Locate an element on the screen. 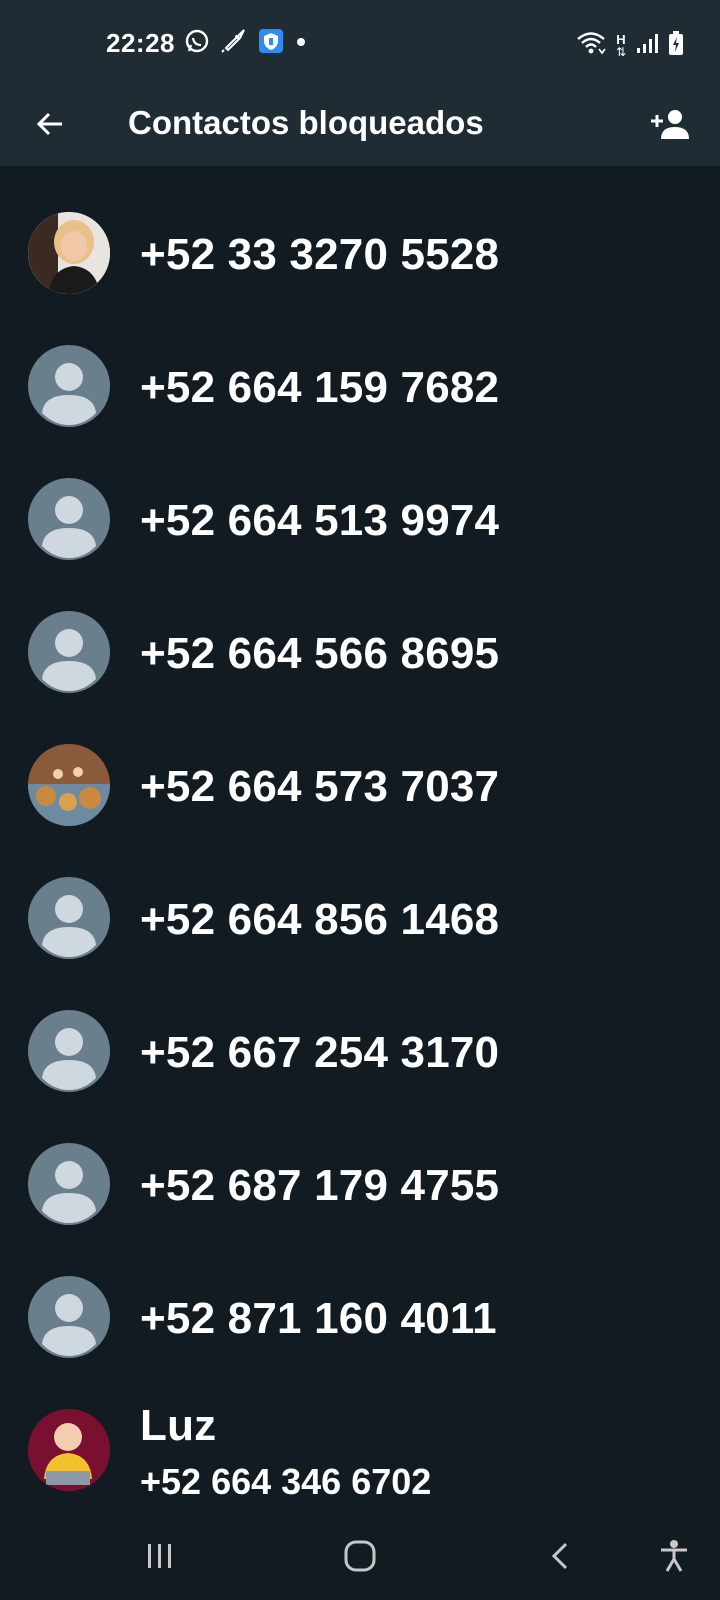  arrow-left-icon is located at coordinates (50, 126).